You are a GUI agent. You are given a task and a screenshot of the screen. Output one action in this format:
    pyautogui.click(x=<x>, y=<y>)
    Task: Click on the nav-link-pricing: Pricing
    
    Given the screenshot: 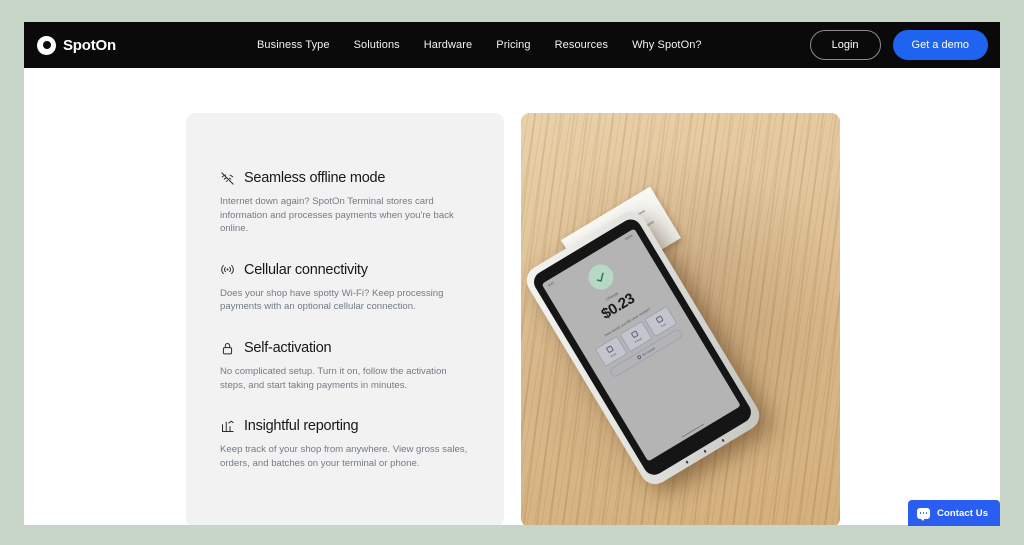 What is the action you would take?
    pyautogui.click(x=513, y=45)
    